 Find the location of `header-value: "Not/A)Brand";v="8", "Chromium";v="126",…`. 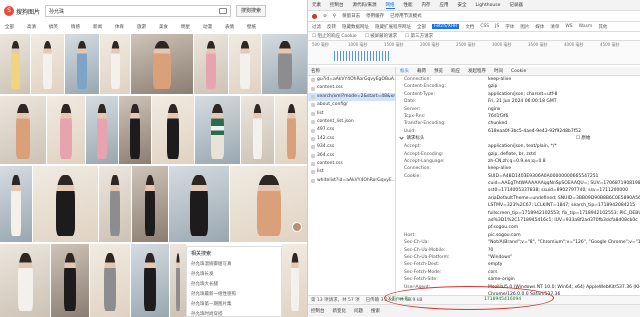

header-value: "Not/A)Brand";v="8", "Chromium";v="126",… is located at coordinates (564, 242).